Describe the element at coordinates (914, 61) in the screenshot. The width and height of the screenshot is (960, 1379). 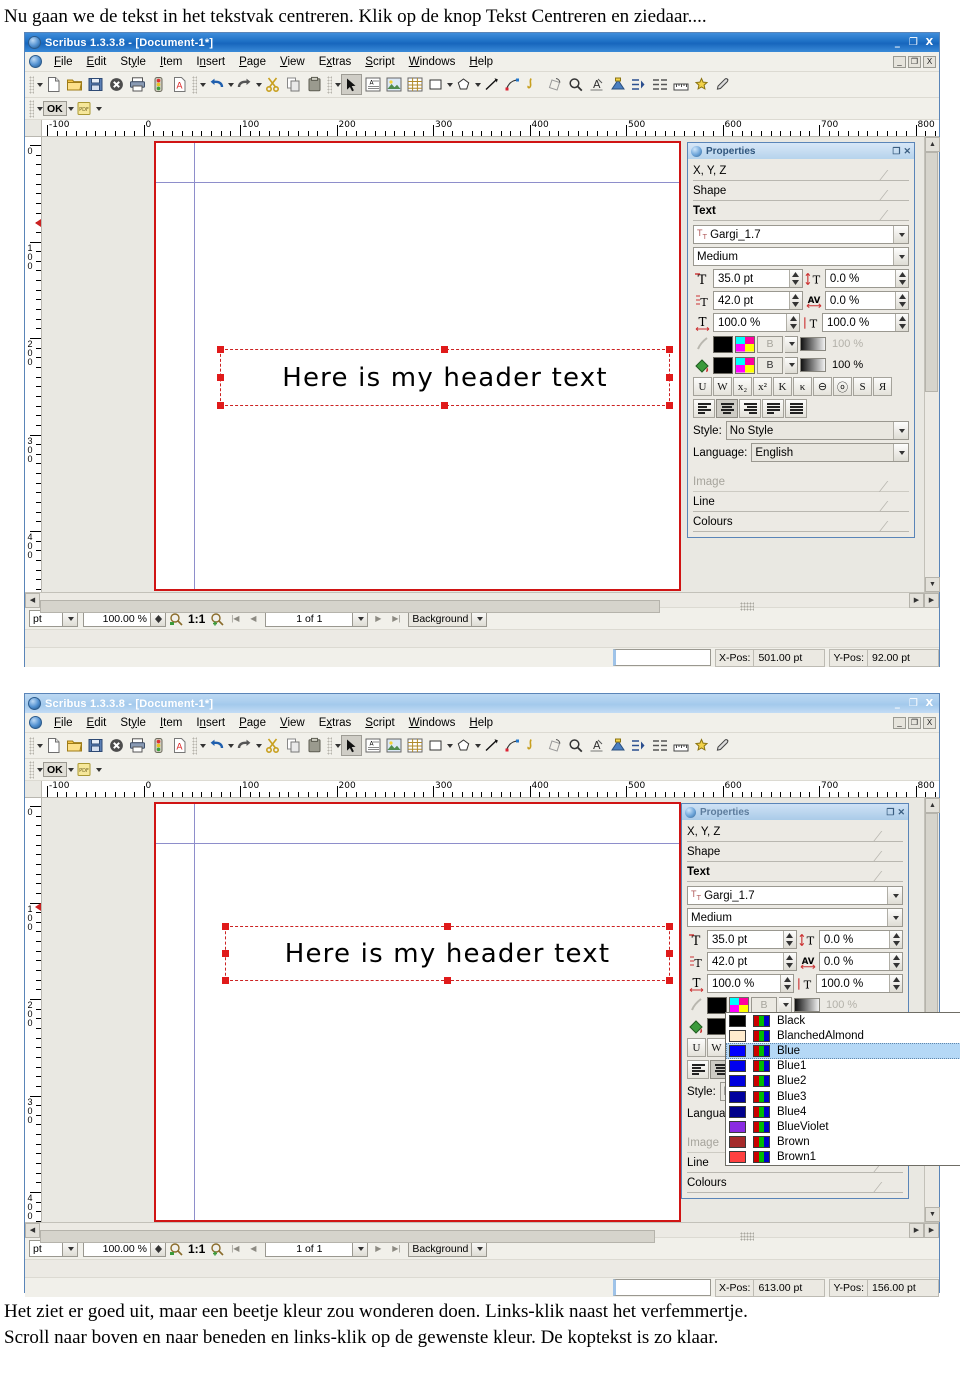
I see `mdi-restore-button: ❐` at that location.